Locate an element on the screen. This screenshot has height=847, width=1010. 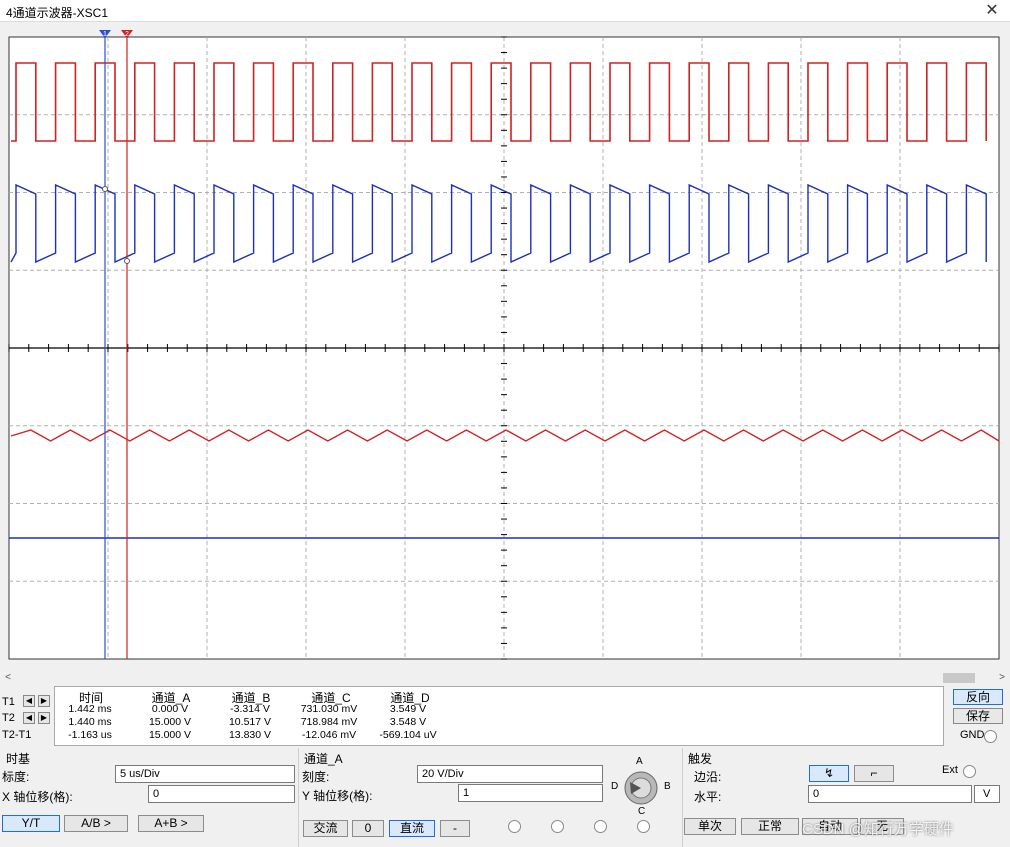
scroll-right-icon: > is located at coordinates (1002, 678).